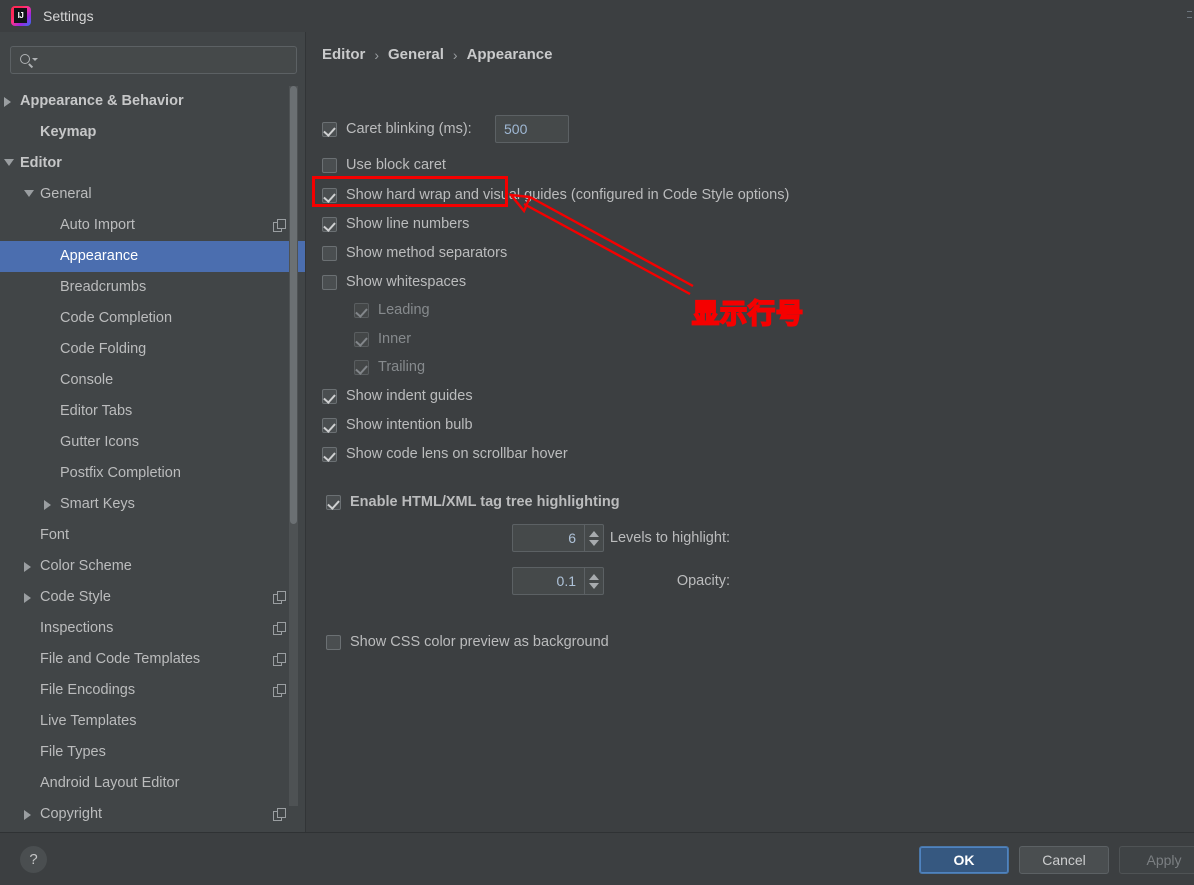  What do you see at coordinates (153, 504) in the screenshot?
I see `sidebar-item-smart-keys: Smart Keys` at bounding box center [153, 504].